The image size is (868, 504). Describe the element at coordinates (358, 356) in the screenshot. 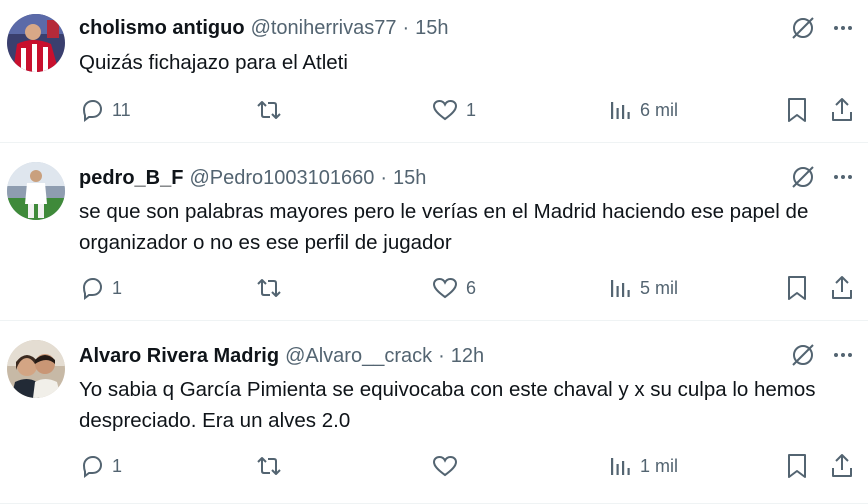

I see `user-handle: @Alvaro__crack` at that location.